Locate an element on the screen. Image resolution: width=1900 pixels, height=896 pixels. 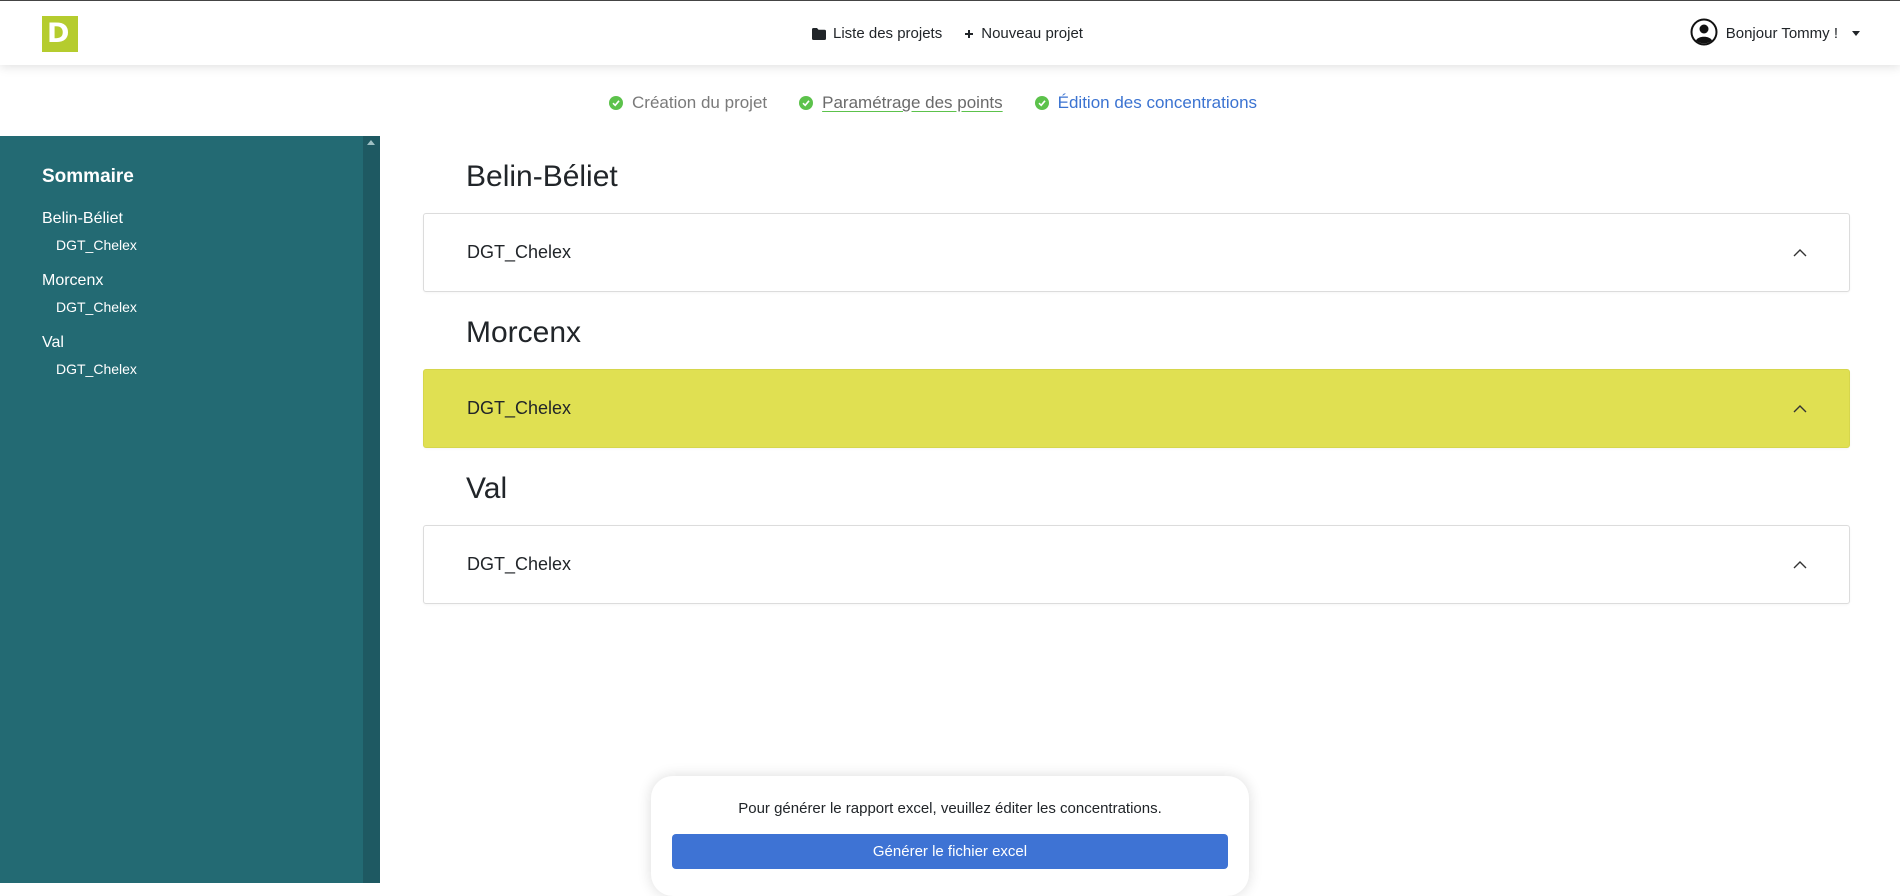
app-logo: D is located at coordinates (60, 34).